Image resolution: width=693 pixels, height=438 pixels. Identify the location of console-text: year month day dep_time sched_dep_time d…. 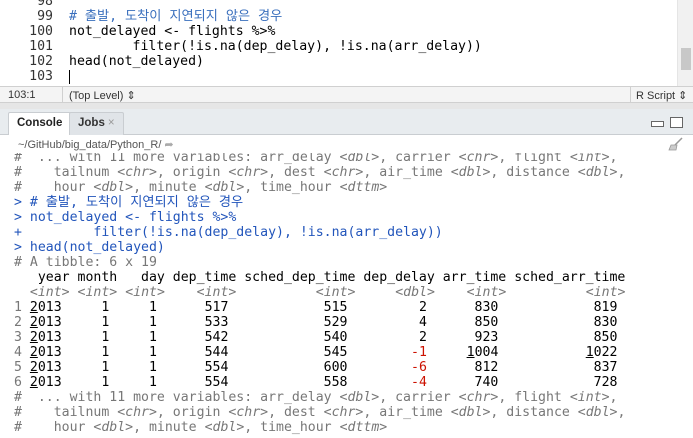
(320, 277).